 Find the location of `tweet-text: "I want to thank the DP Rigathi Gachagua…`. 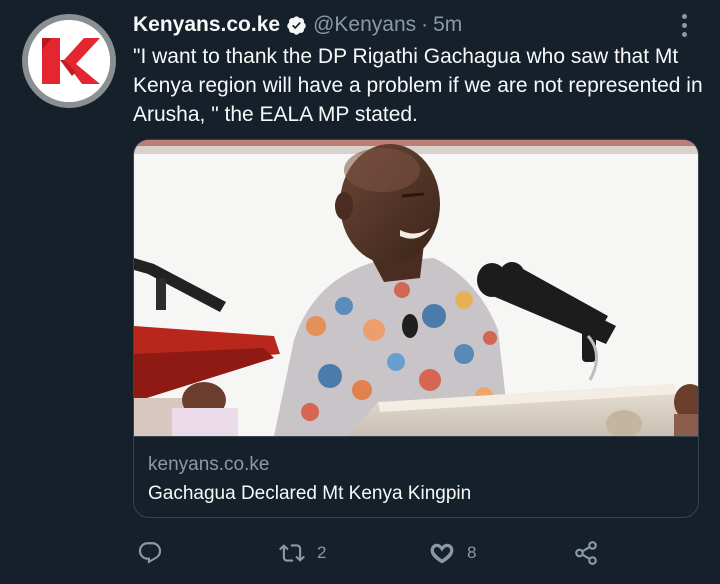

tweet-text: "I want to thank the DP Rigathi Gachagua… is located at coordinates (418, 85).